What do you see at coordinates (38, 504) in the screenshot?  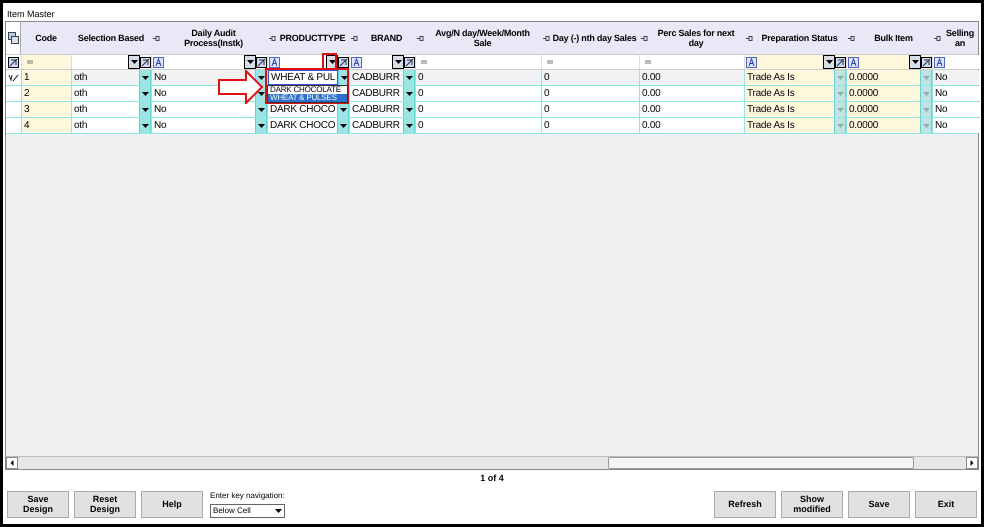 I see `toolbar-button: Save Design` at bounding box center [38, 504].